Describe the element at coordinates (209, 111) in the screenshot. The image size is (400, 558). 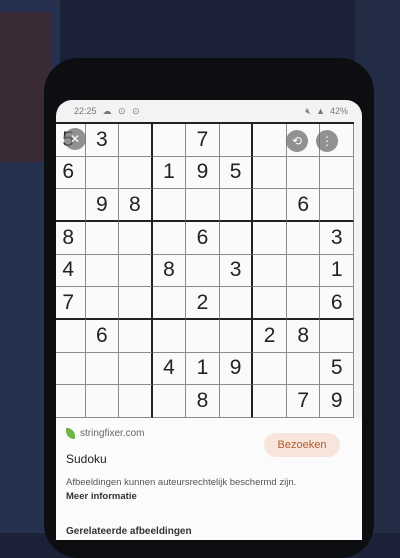
I see `status-bar: 22:25 ☁ ⊙ ⊙ 🔇︎ ▲ 42%` at that location.